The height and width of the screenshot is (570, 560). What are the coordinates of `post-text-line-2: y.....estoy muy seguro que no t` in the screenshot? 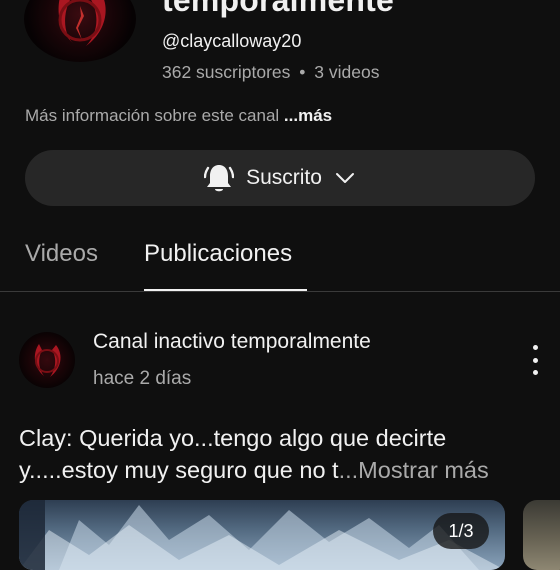 It's located at (179, 470).